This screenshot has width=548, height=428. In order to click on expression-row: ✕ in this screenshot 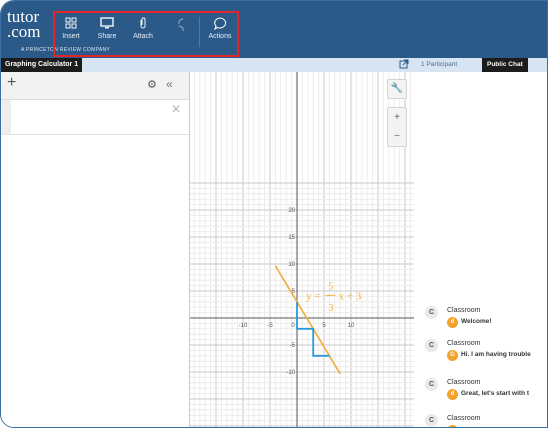, I will do `click(95, 117)`.